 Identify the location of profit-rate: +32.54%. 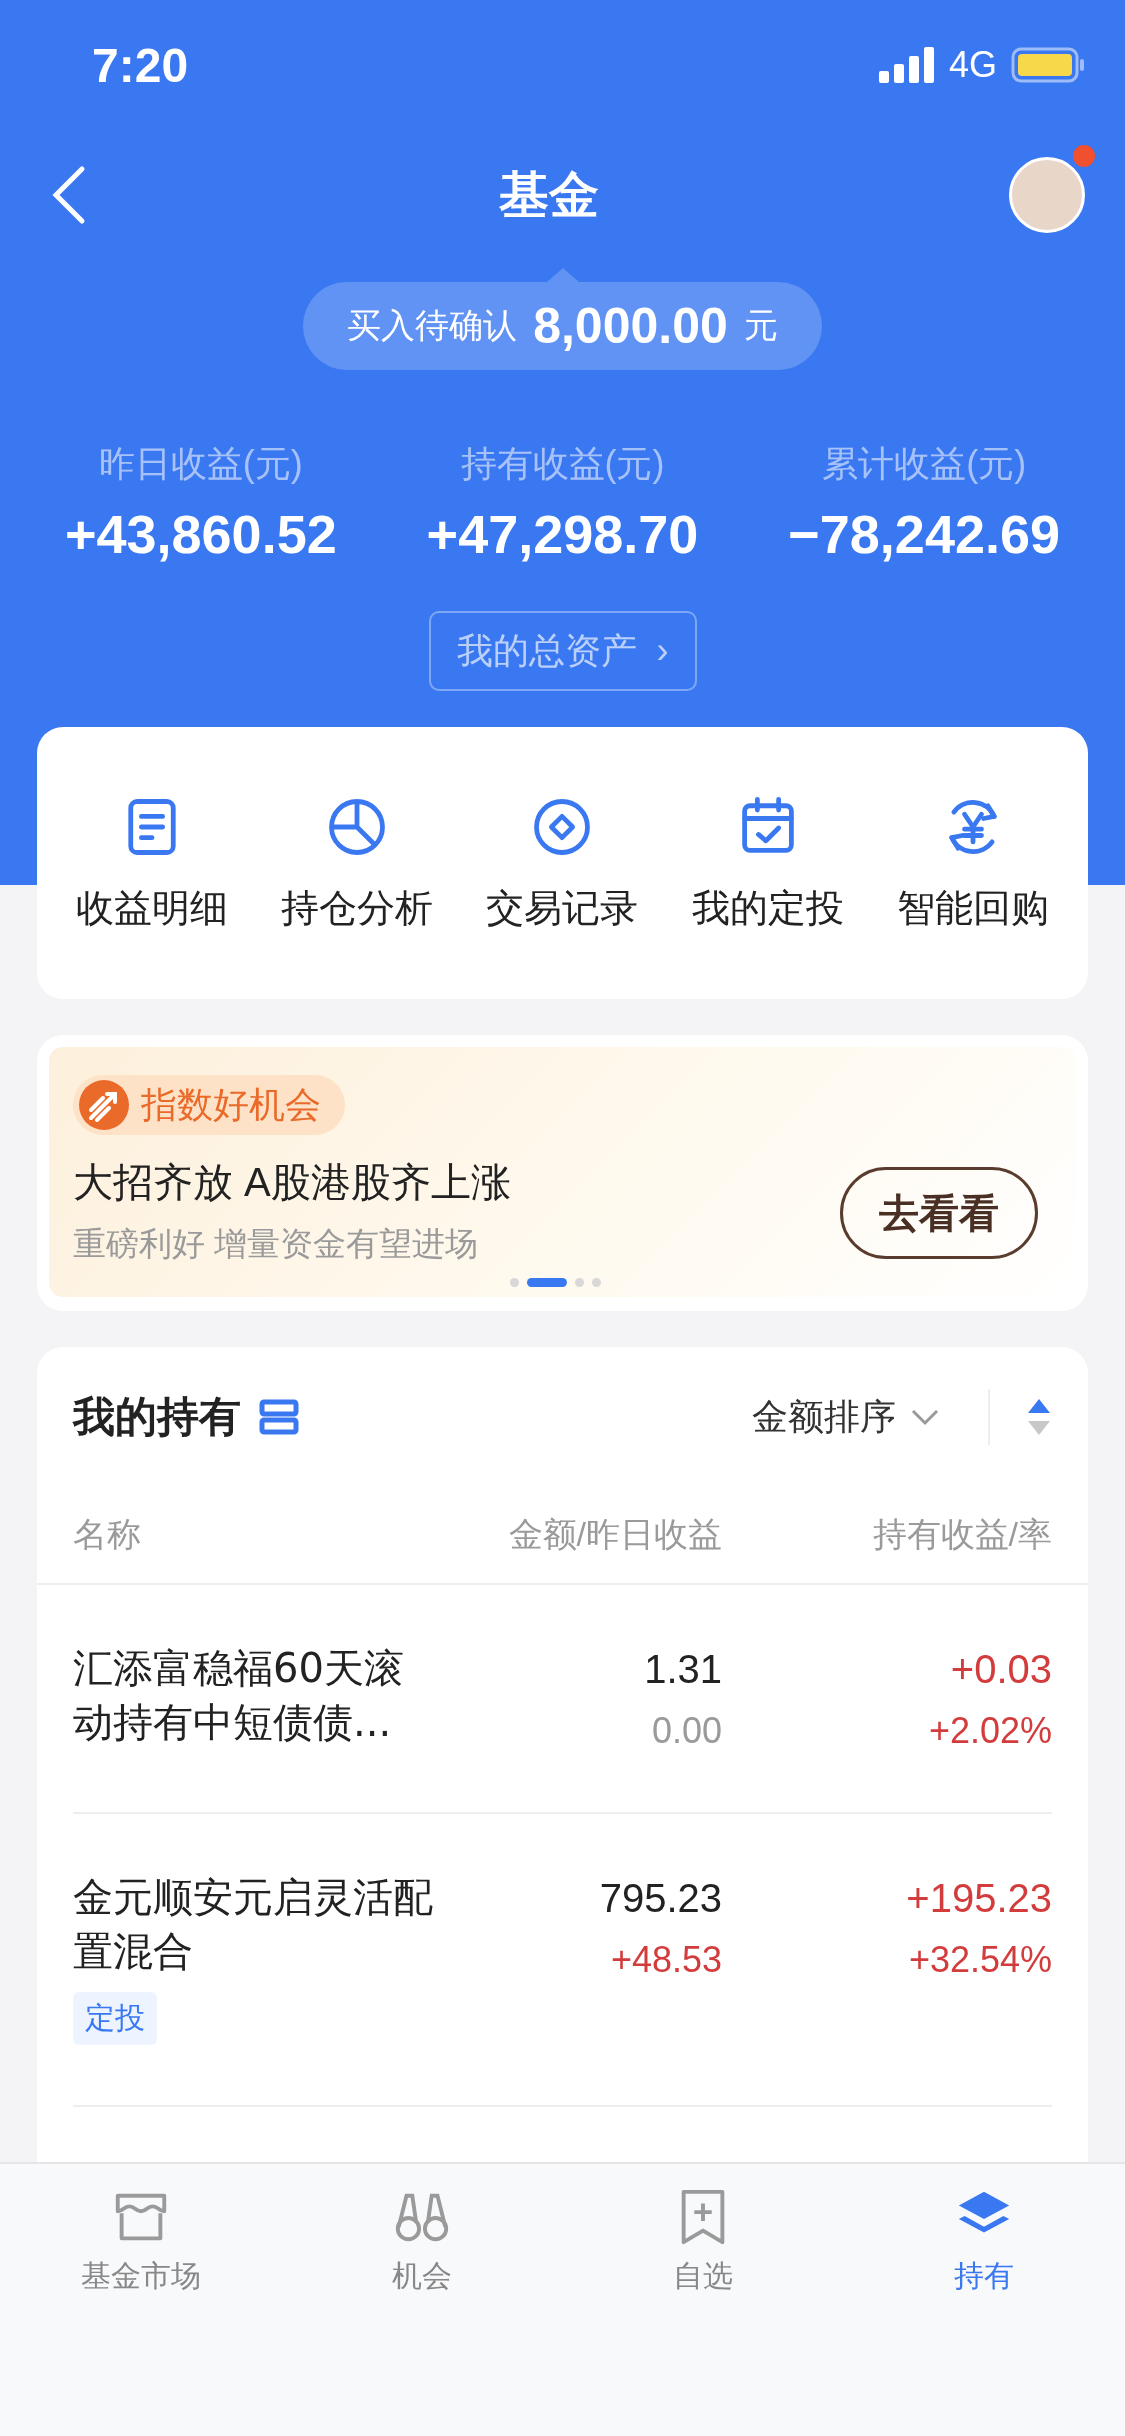
(980, 1960).